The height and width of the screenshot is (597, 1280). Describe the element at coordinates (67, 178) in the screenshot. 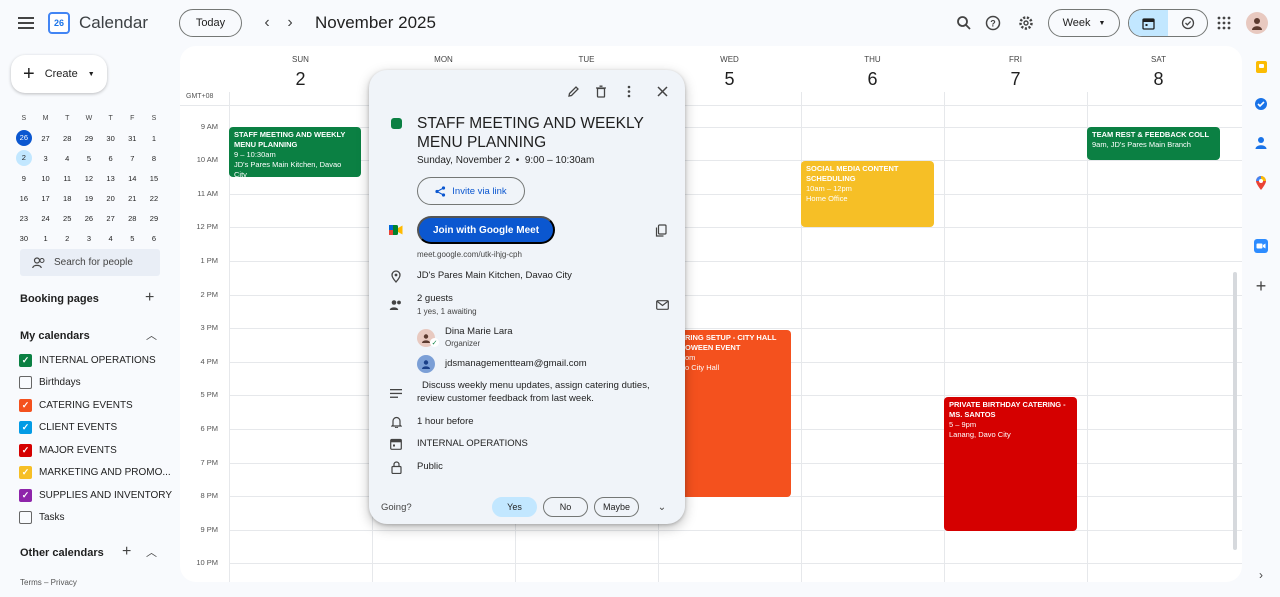

I see `mini-calendar-day: 11` at that location.